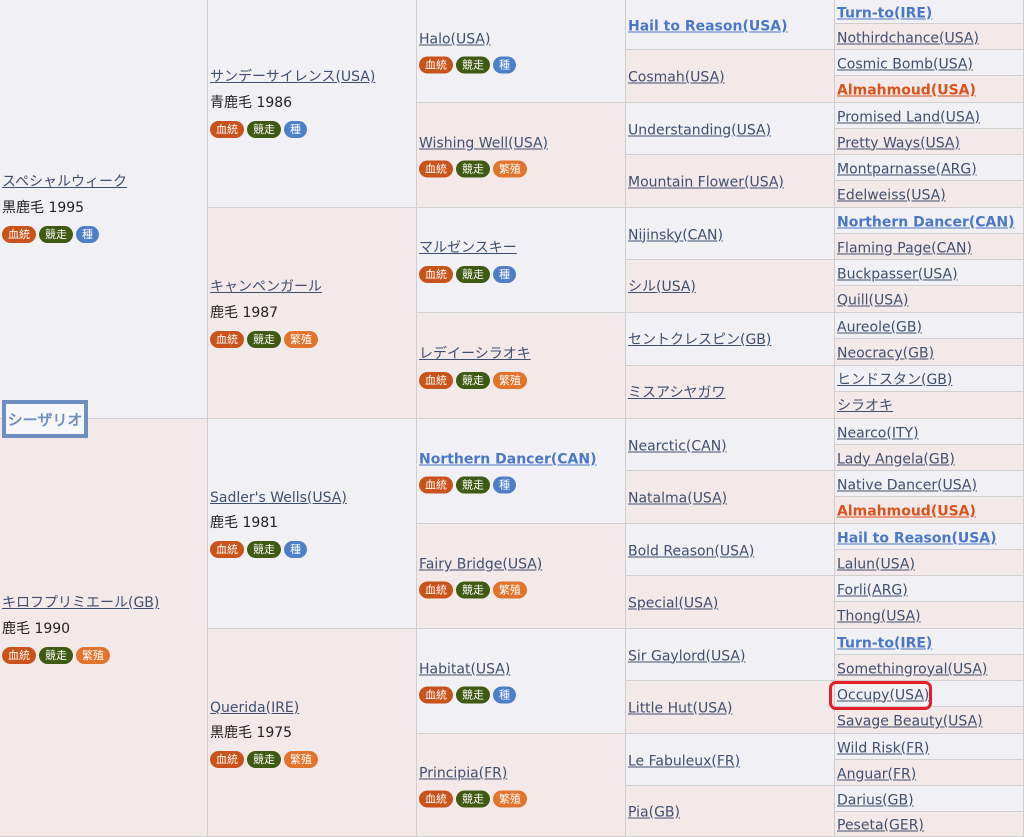  I want to click on horse-link: Nearctic(CAN), so click(677, 446).